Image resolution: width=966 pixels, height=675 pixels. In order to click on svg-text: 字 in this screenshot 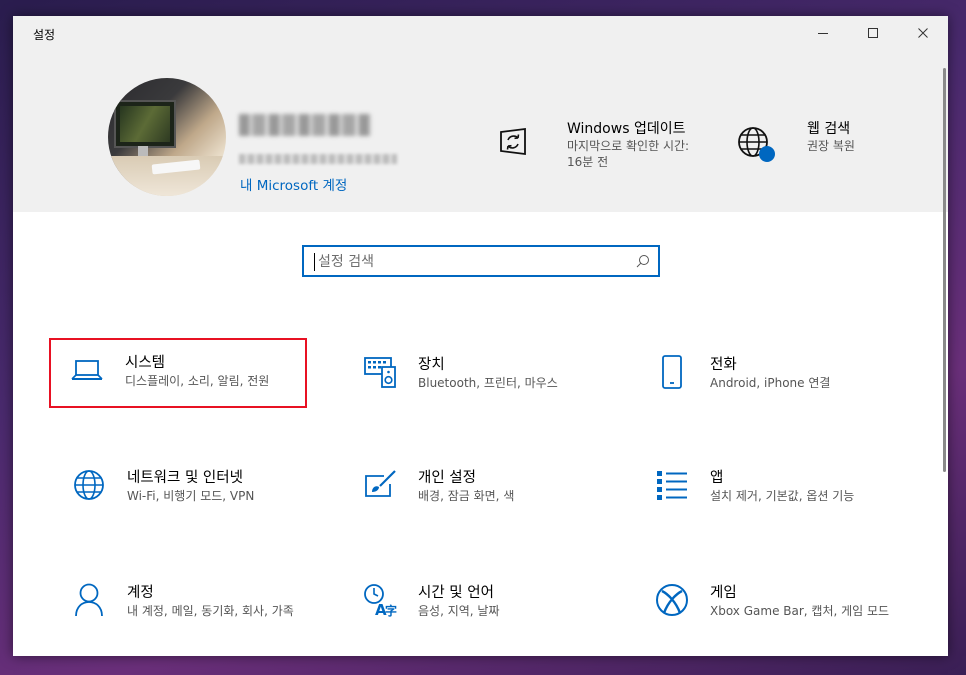, I will do `click(391, 610)`.